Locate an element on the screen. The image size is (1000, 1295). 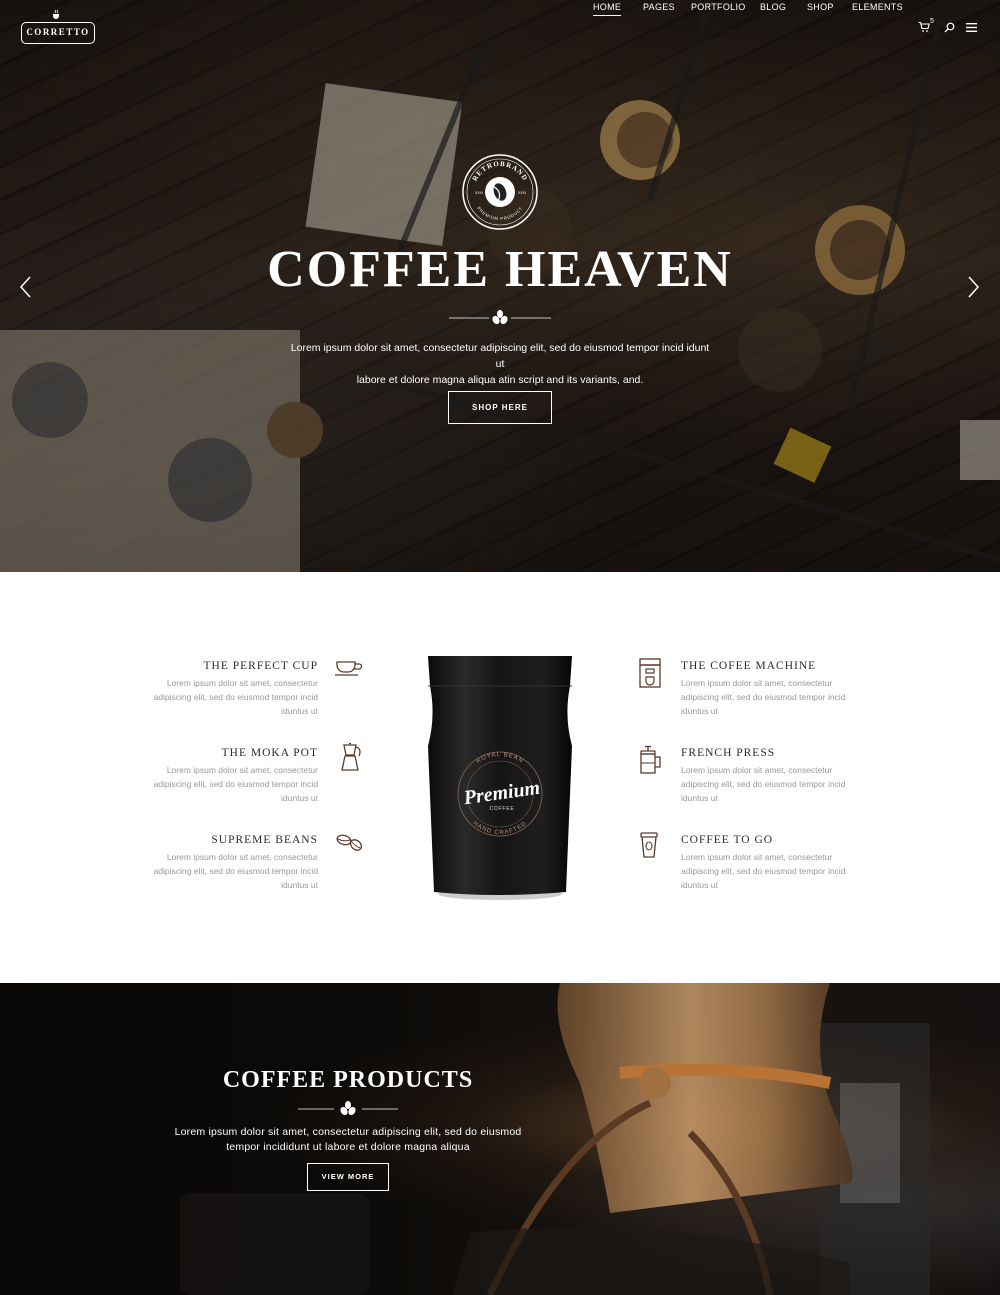
feature-title: SUPREME BEANS is located at coordinates (264, 840).